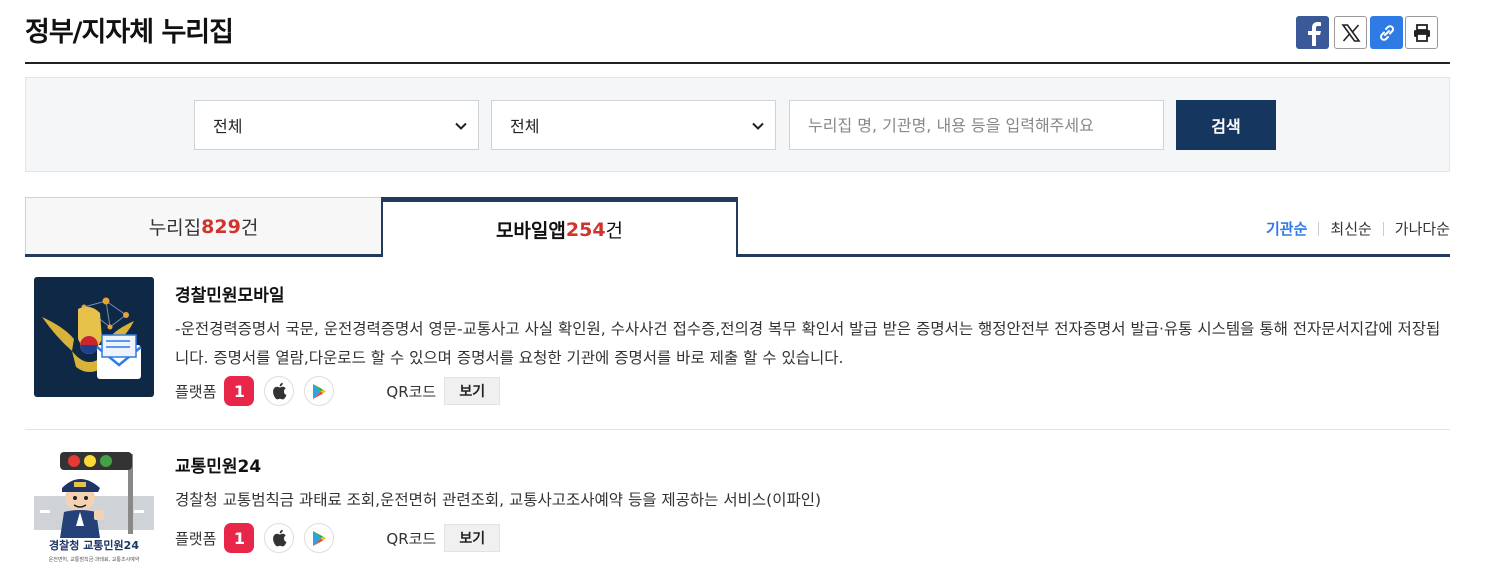 The height and width of the screenshot is (574, 1496). What do you see at coordinates (336, 125) in the screenshot?
I see `category-select-1: 전체` at bounding box center [336, 125].